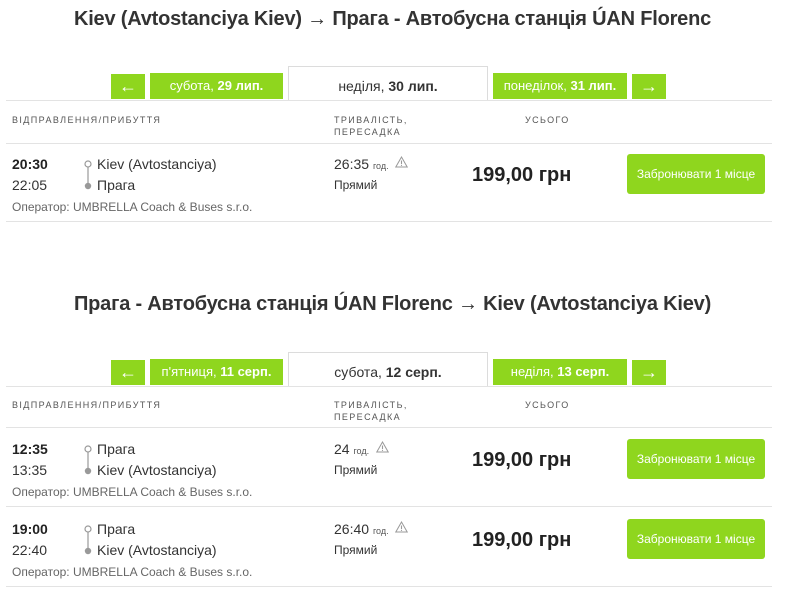  What do you see at coordinates (30, 164) in the screenshot?
I see `departure-time: 20:30` at bounding box center [30, 164].